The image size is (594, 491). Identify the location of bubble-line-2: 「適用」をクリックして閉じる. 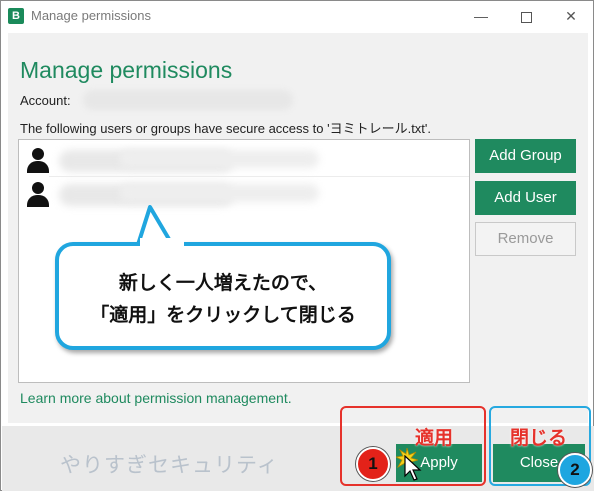
(223, 315).